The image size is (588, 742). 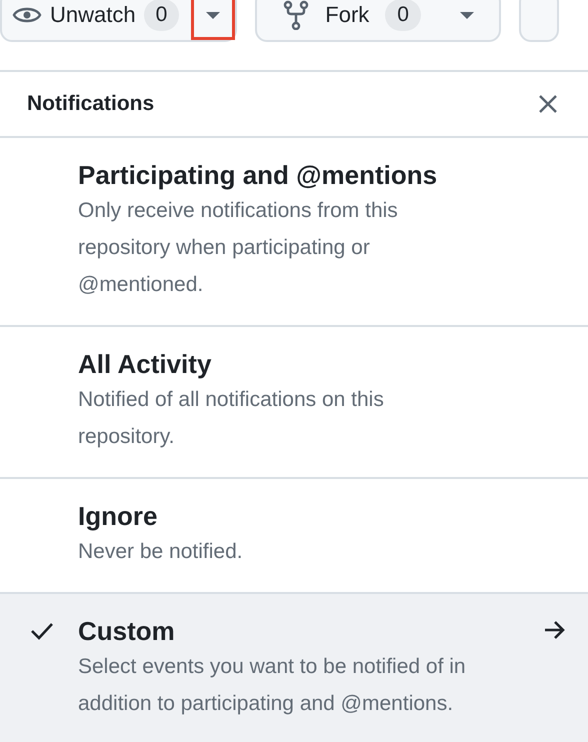 What do you see at coordinates (345, 20) in the screenshot?
I see `fork-button: Fork 0` at bounding box center [345, 20].